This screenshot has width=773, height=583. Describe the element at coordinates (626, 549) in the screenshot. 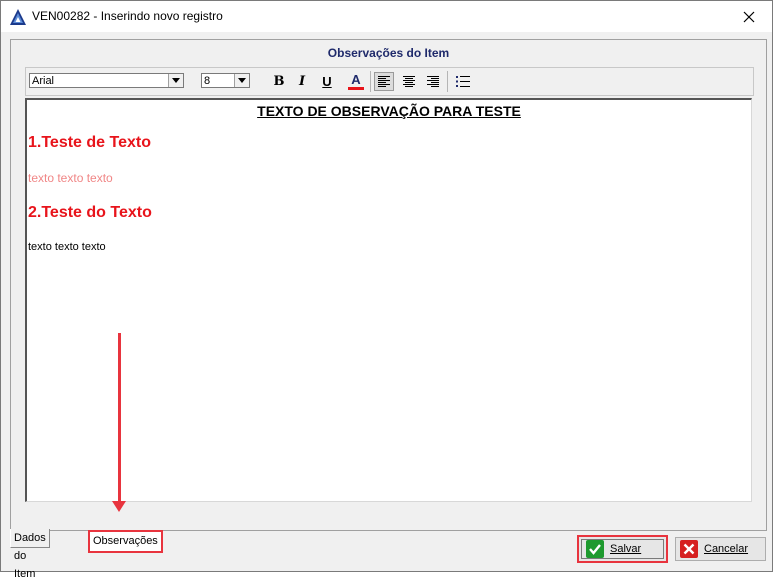

I see `save-label: Salvar` at that location.